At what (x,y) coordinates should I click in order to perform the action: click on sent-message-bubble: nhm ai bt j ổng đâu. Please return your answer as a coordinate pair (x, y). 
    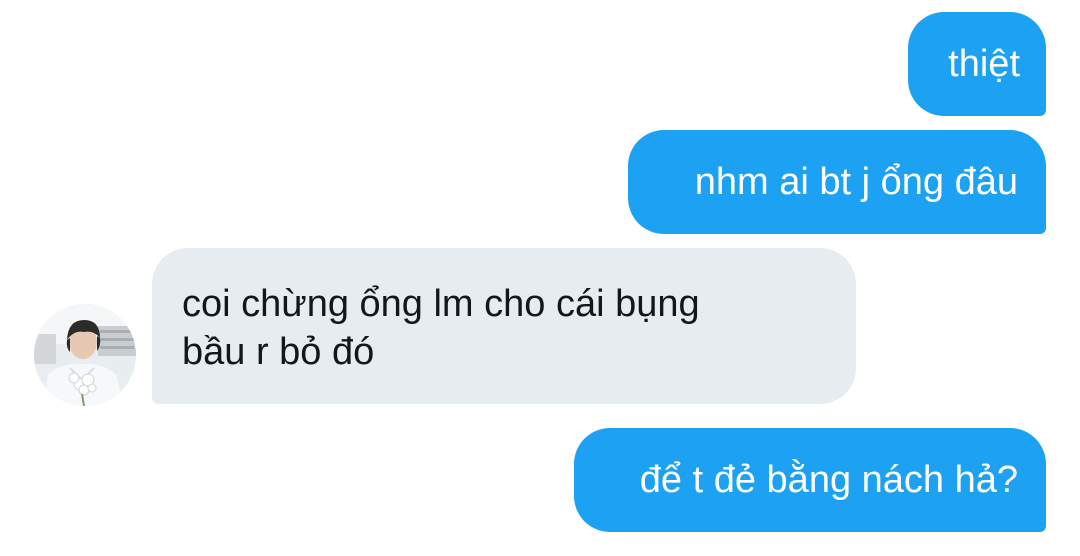
    Looking at the image, I should click on (837, 182).